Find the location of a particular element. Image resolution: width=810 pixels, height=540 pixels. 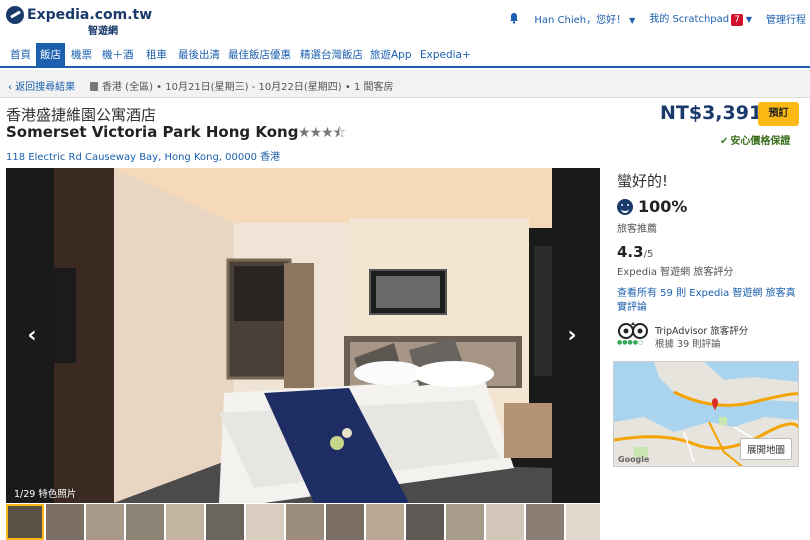

smiley-icon is located at coordinates (625, 206).